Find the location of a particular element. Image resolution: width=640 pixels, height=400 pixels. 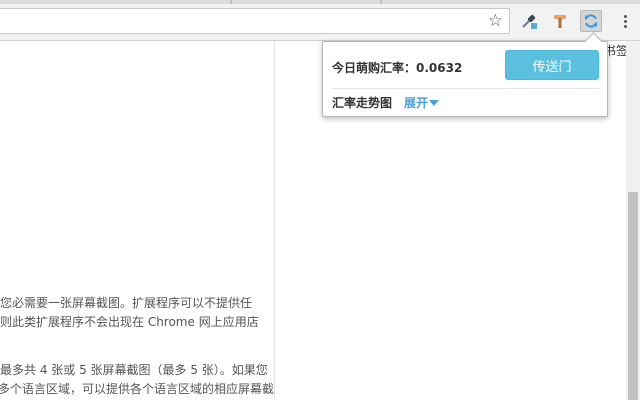

paragraph-line: 最多共 4 张或 5 张屏幕截图（最多 5 张）。如果您 is located at coordinates (134, 370).